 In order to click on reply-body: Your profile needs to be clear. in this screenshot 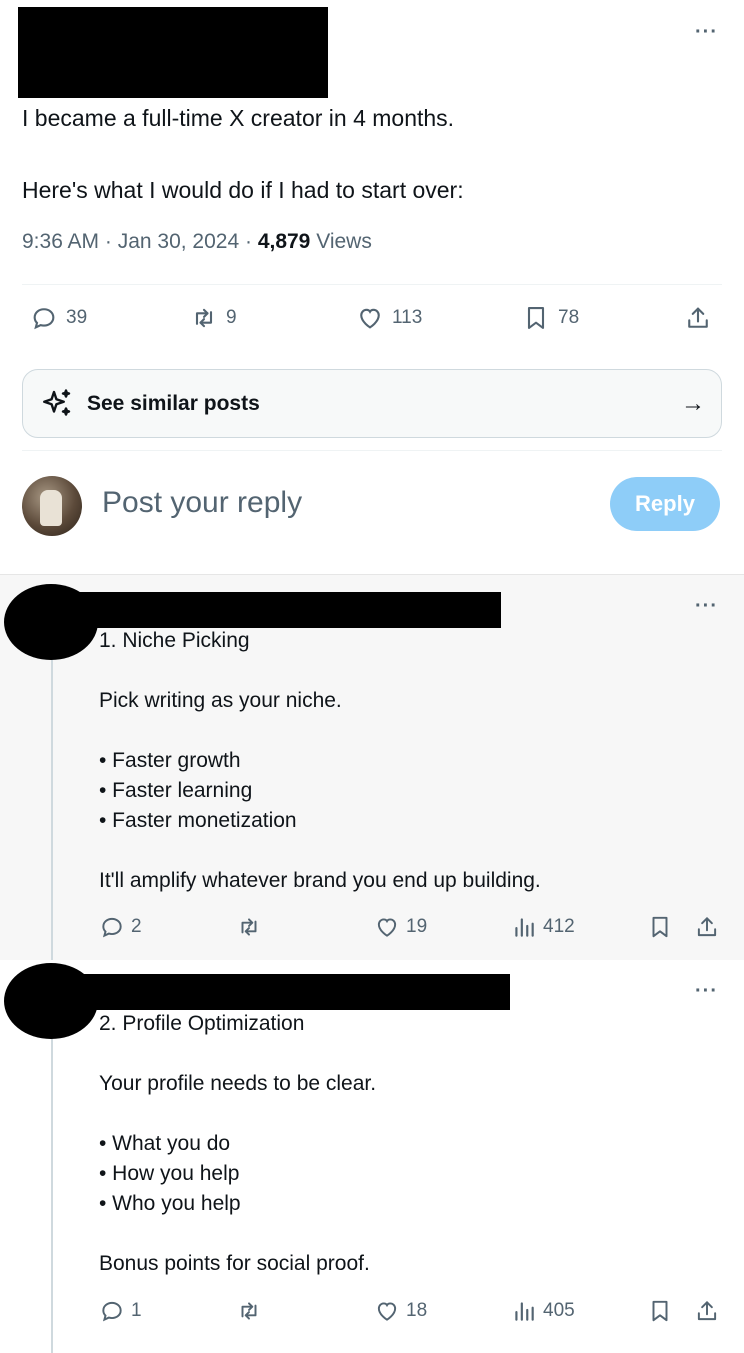, I will do `click(238, 1083)`.